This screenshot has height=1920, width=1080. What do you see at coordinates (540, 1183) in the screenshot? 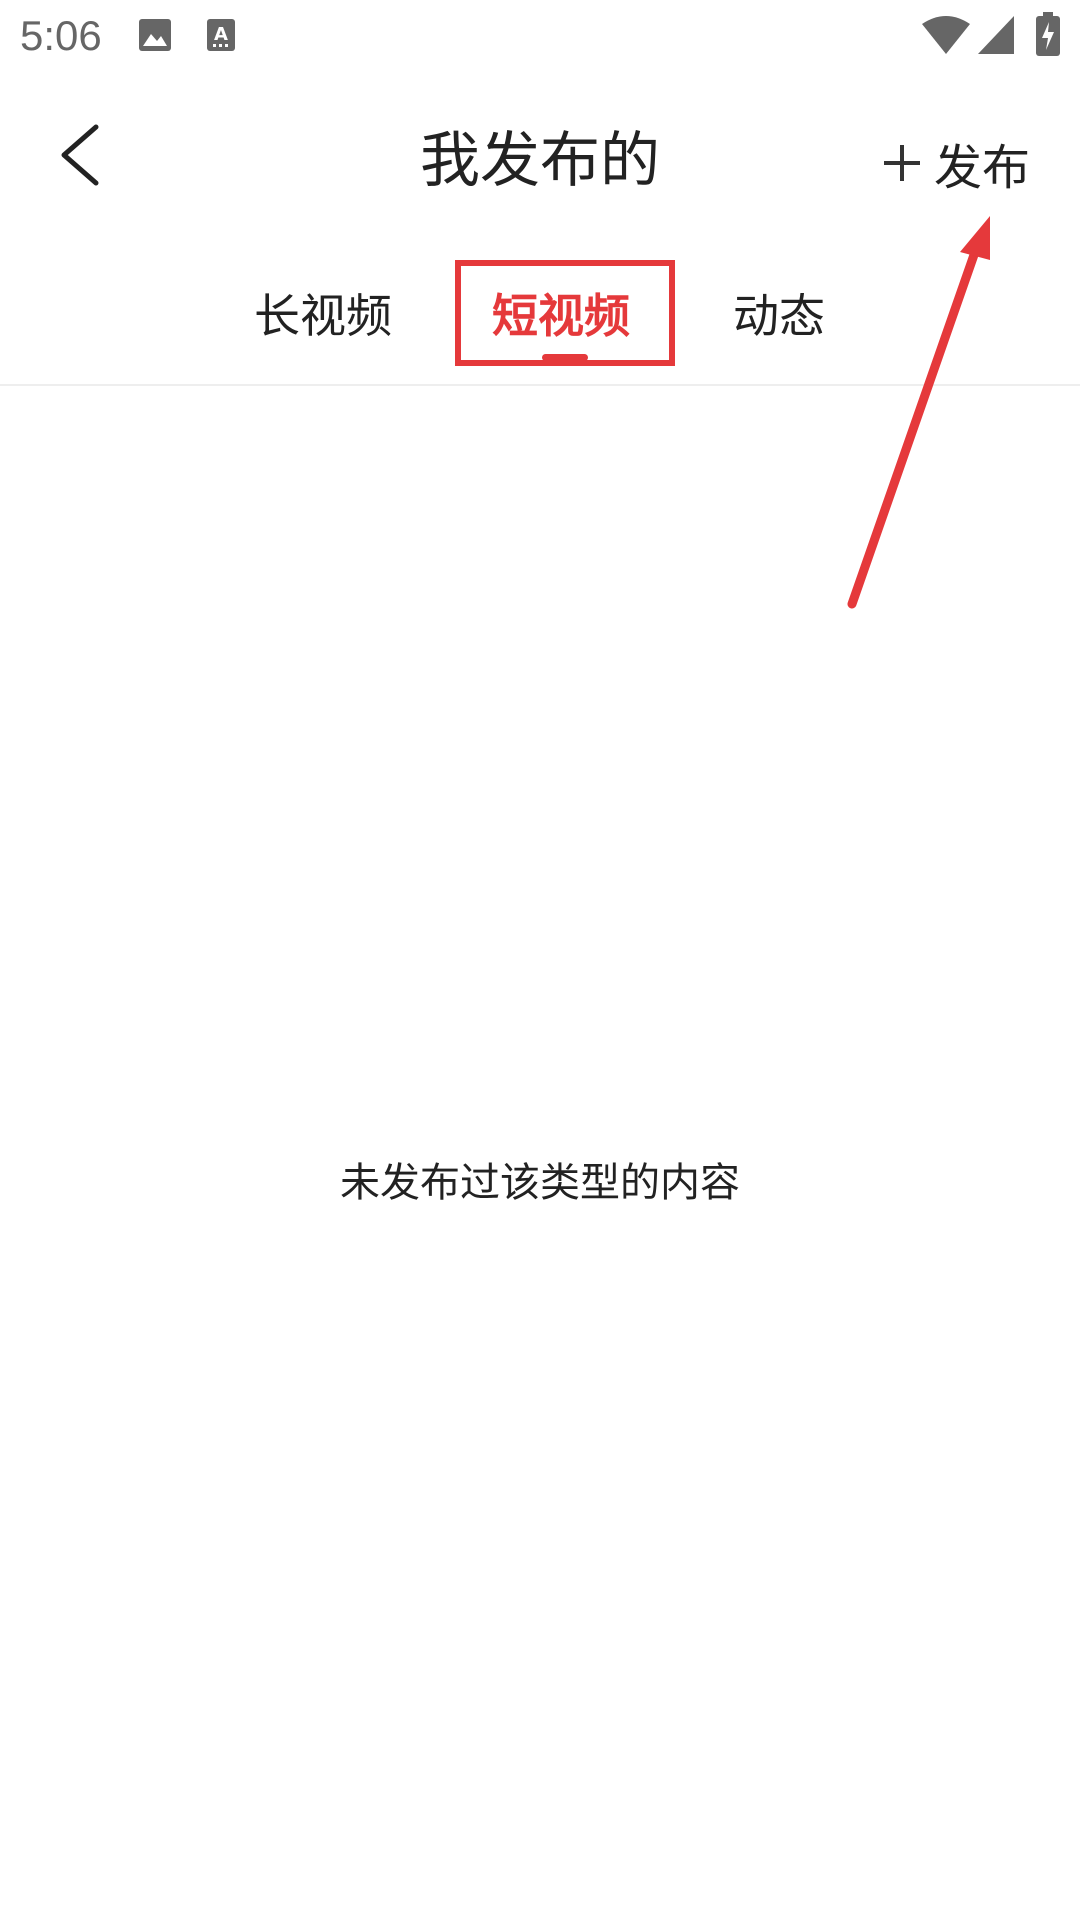
I see `empty-state-message: 未发布过该类型的内容` at bounding box center [540, 1183].